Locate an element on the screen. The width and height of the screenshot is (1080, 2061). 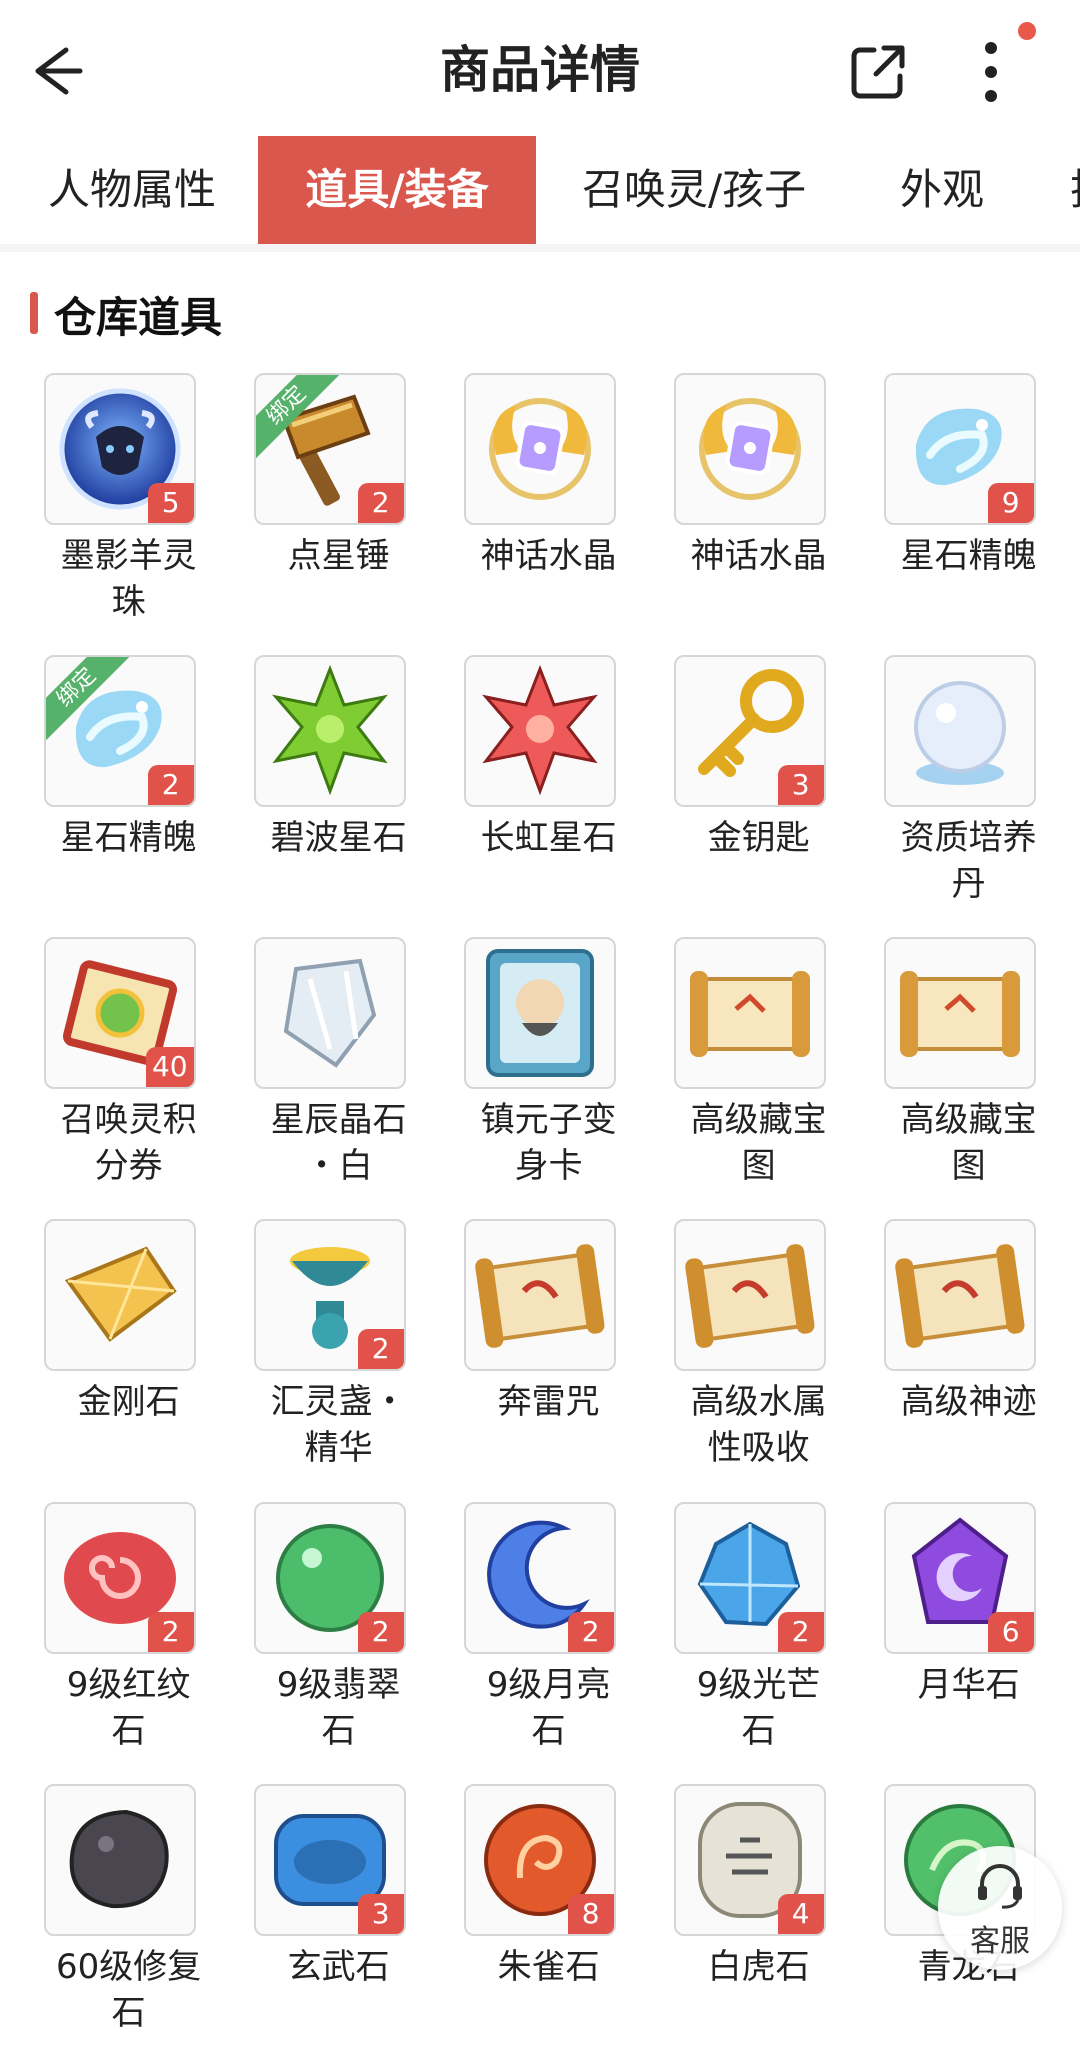
tab-appearance: 外观 is located at coordinates (942, 190).